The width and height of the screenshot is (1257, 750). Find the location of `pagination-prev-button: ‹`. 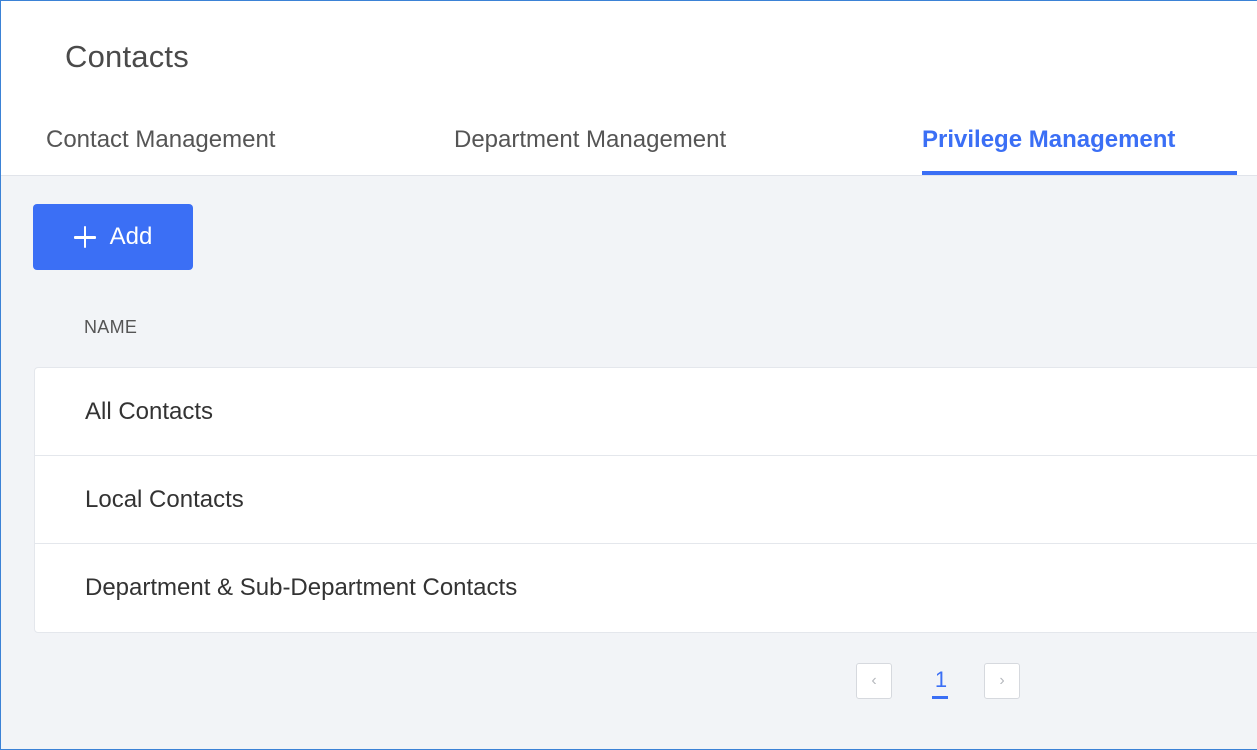

pagination-prev-button: ‹ is located at coordinates (874, 681).